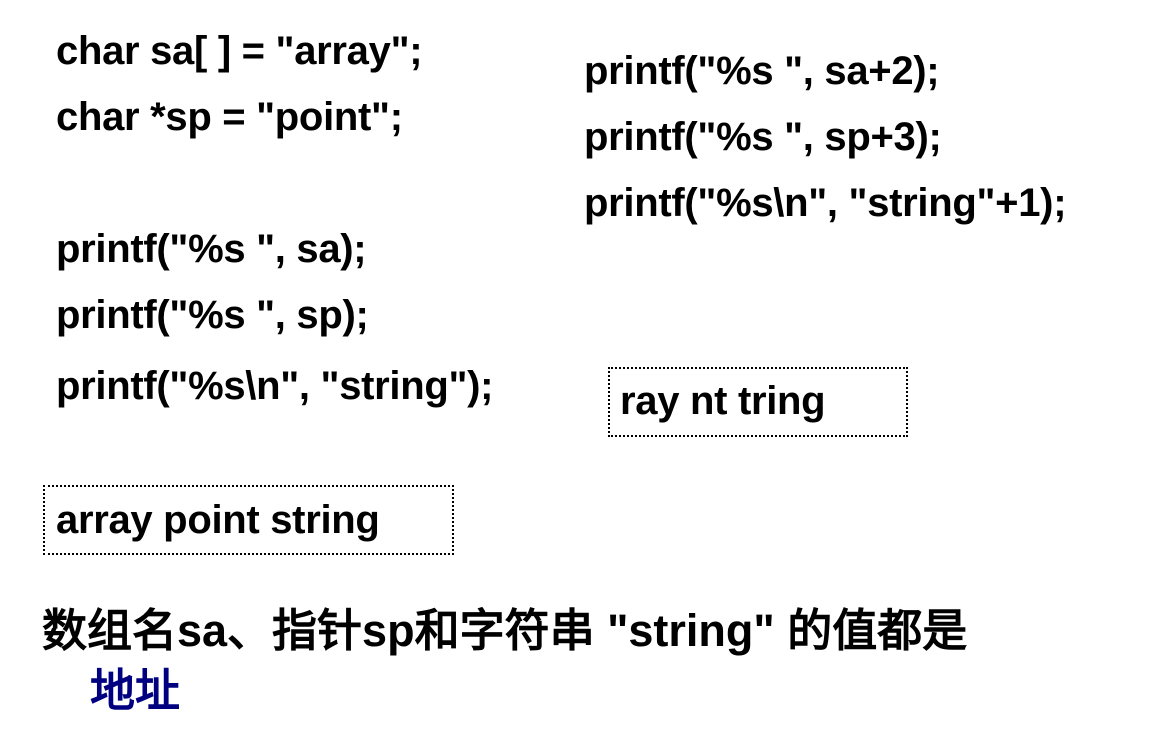 This screenshot has width=1156, height=754. I want to click on code-line: printf("%s ", sp+3);, so click(763, 137).